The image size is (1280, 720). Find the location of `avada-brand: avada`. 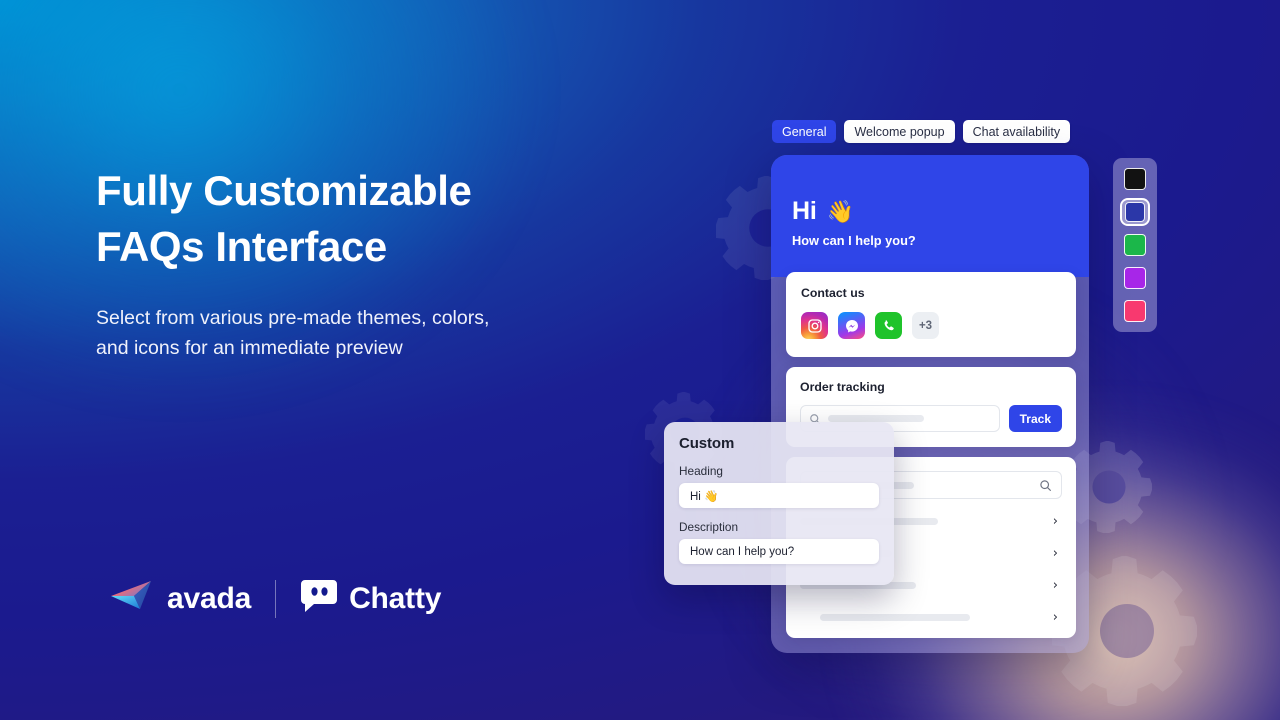

avada-brand: avada is located at coordinates (180, 598).